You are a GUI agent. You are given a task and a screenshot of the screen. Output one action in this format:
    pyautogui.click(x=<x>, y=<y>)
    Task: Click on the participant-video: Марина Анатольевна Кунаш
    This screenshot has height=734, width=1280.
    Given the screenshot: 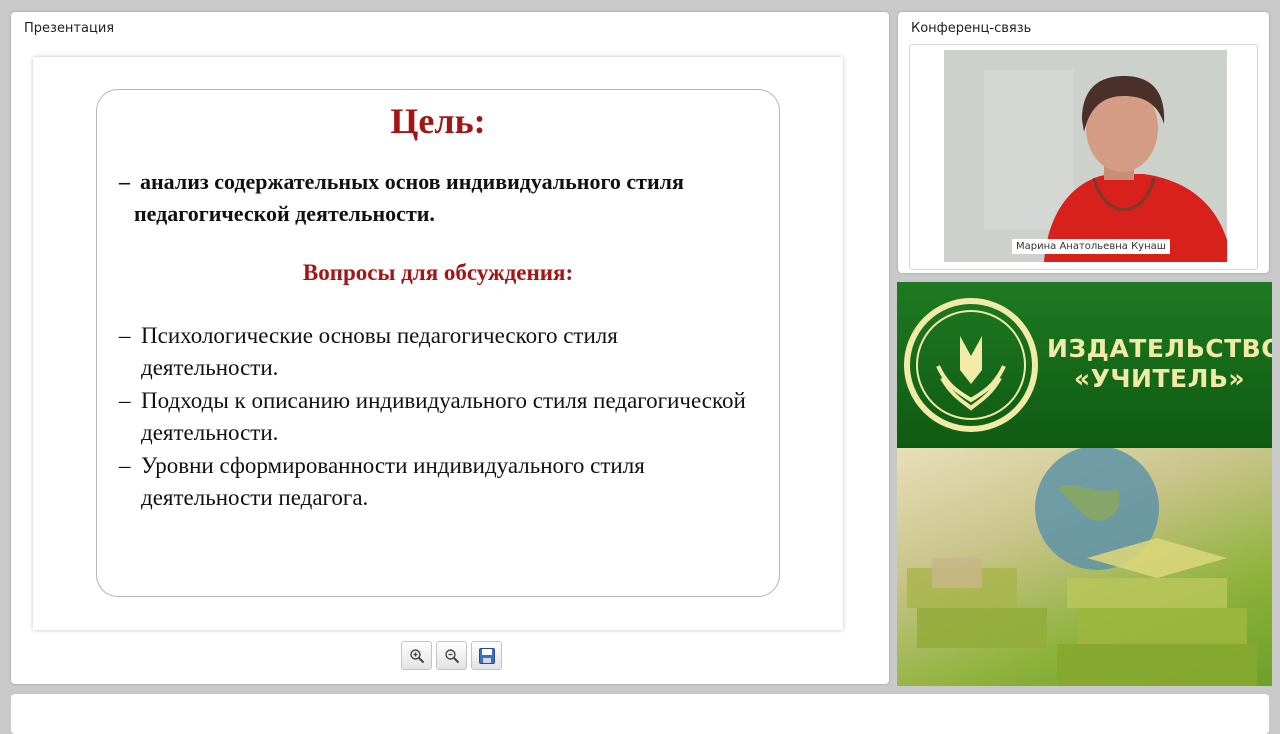 What is the action you would take?
    pyautogui.click(x=1085, y=156)
    